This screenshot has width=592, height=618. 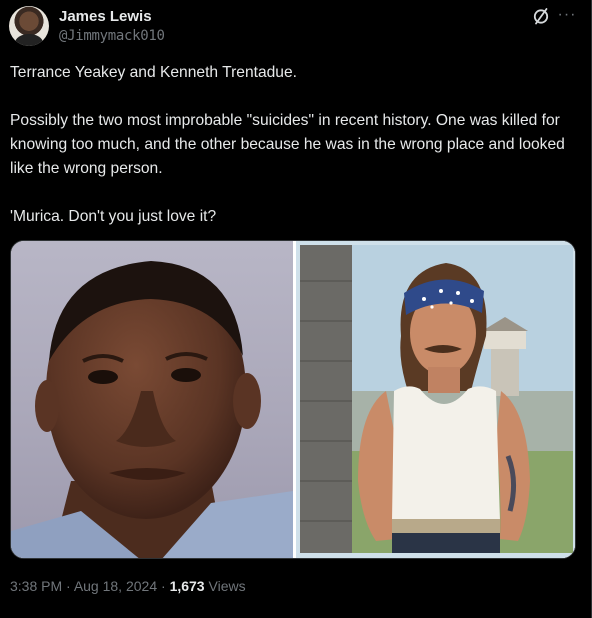 What do you see at coordinates (115, 586) in the screenshot?
I see `tweet-date: Aug 18, 2024` at bounding box center [115, 586].